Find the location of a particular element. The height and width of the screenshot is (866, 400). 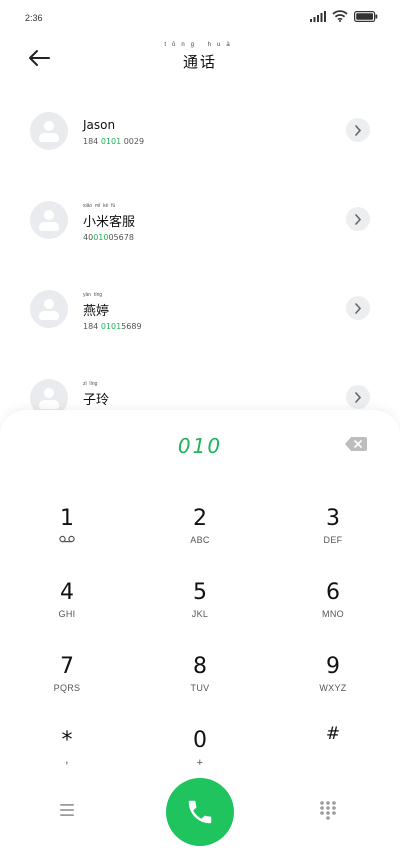

key-letters: GHI is located at coordinates (67, 614).